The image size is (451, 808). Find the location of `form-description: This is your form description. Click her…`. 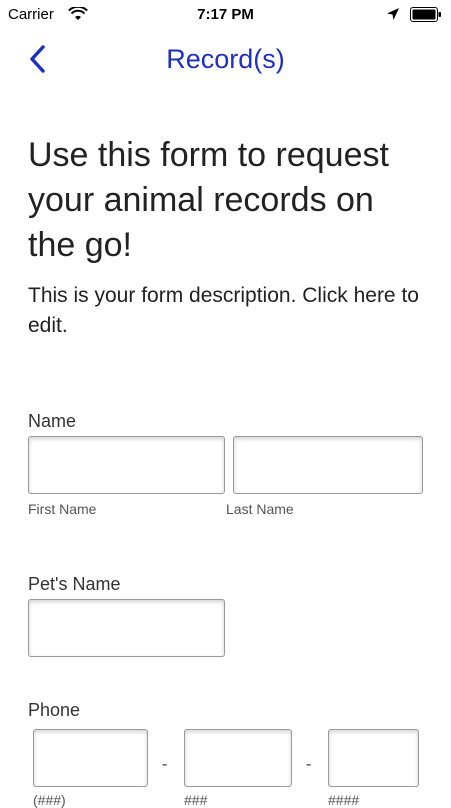

form-description: This is your form description. Click her… is located at coordinates (223, 310).